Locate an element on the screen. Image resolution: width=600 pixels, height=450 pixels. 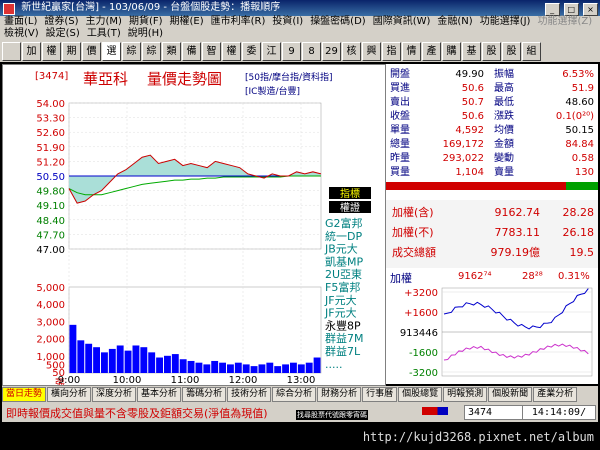
broker-item: 群益7L is located at coordinates (343, 351).